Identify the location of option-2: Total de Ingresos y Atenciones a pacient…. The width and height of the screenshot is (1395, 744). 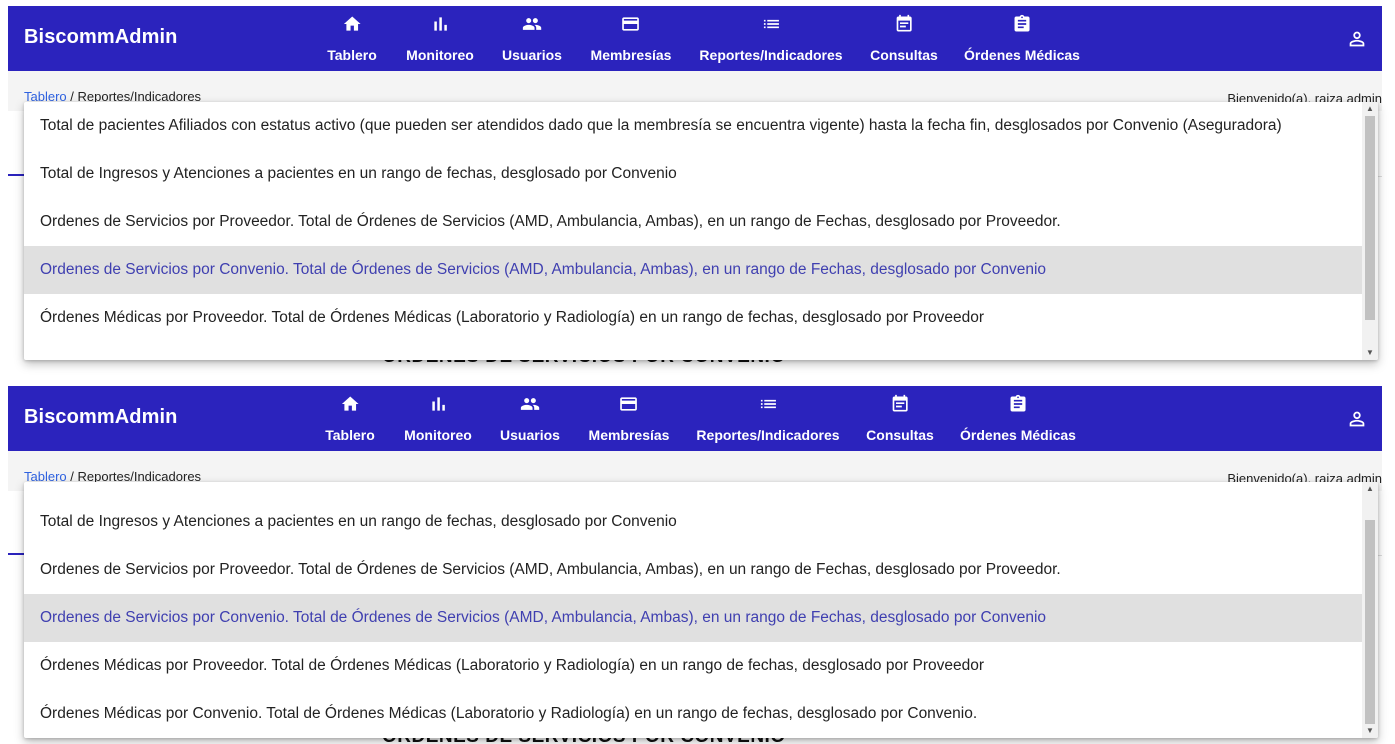
(693, 174).